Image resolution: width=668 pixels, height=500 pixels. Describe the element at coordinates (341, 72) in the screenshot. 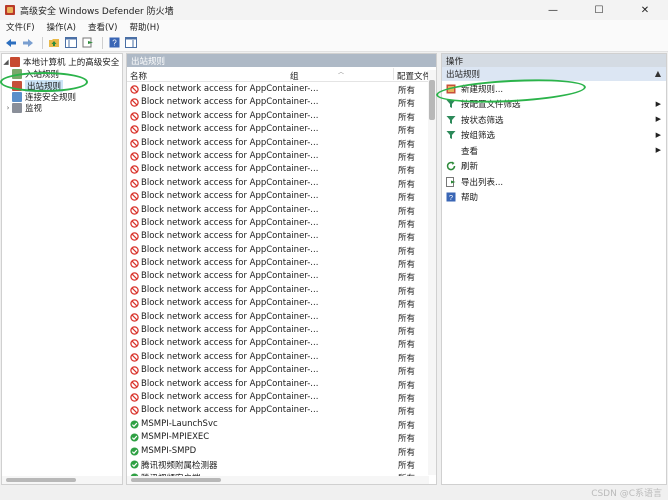

I see `sort-ascending-icon: ︿` at that location.